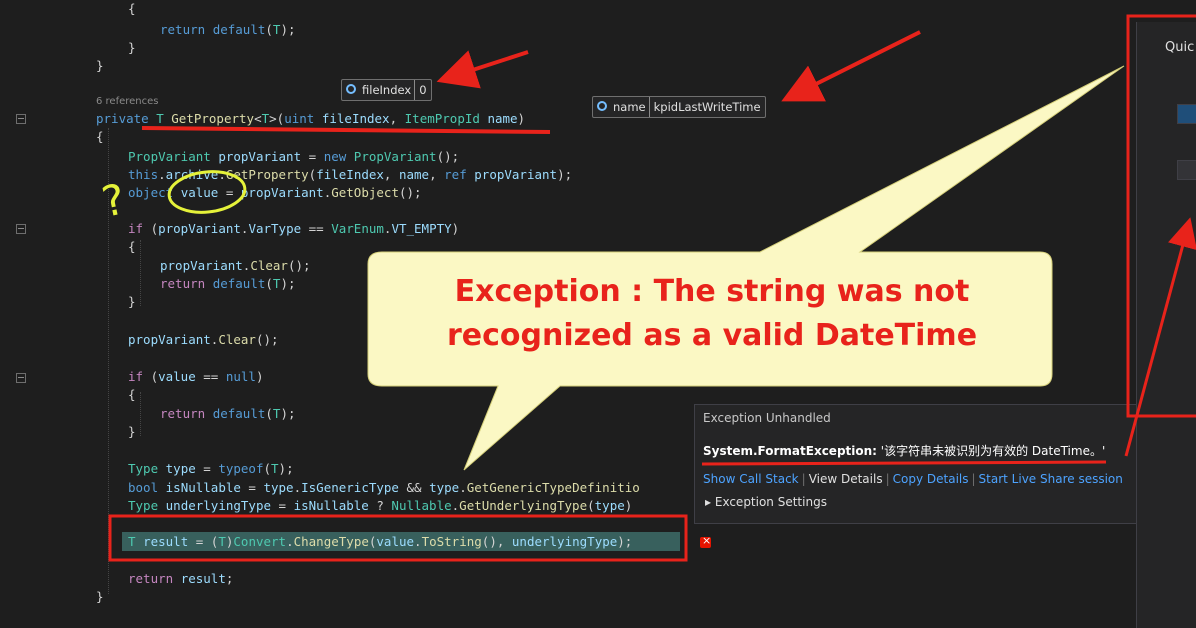 The image size is (1196, 628). I want to click on arrow-to-quickwatch, so click(1160, 337).